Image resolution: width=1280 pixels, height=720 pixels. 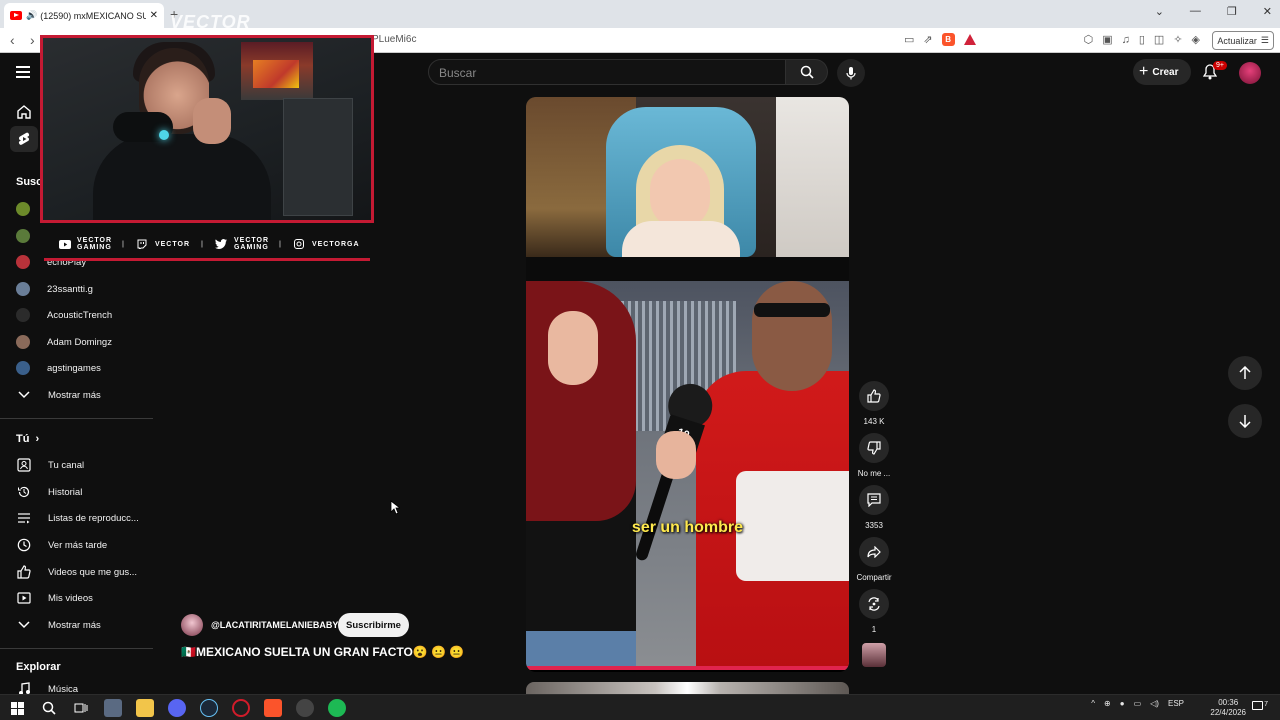 I want to click on search-icon, so click(x=49, y=708).